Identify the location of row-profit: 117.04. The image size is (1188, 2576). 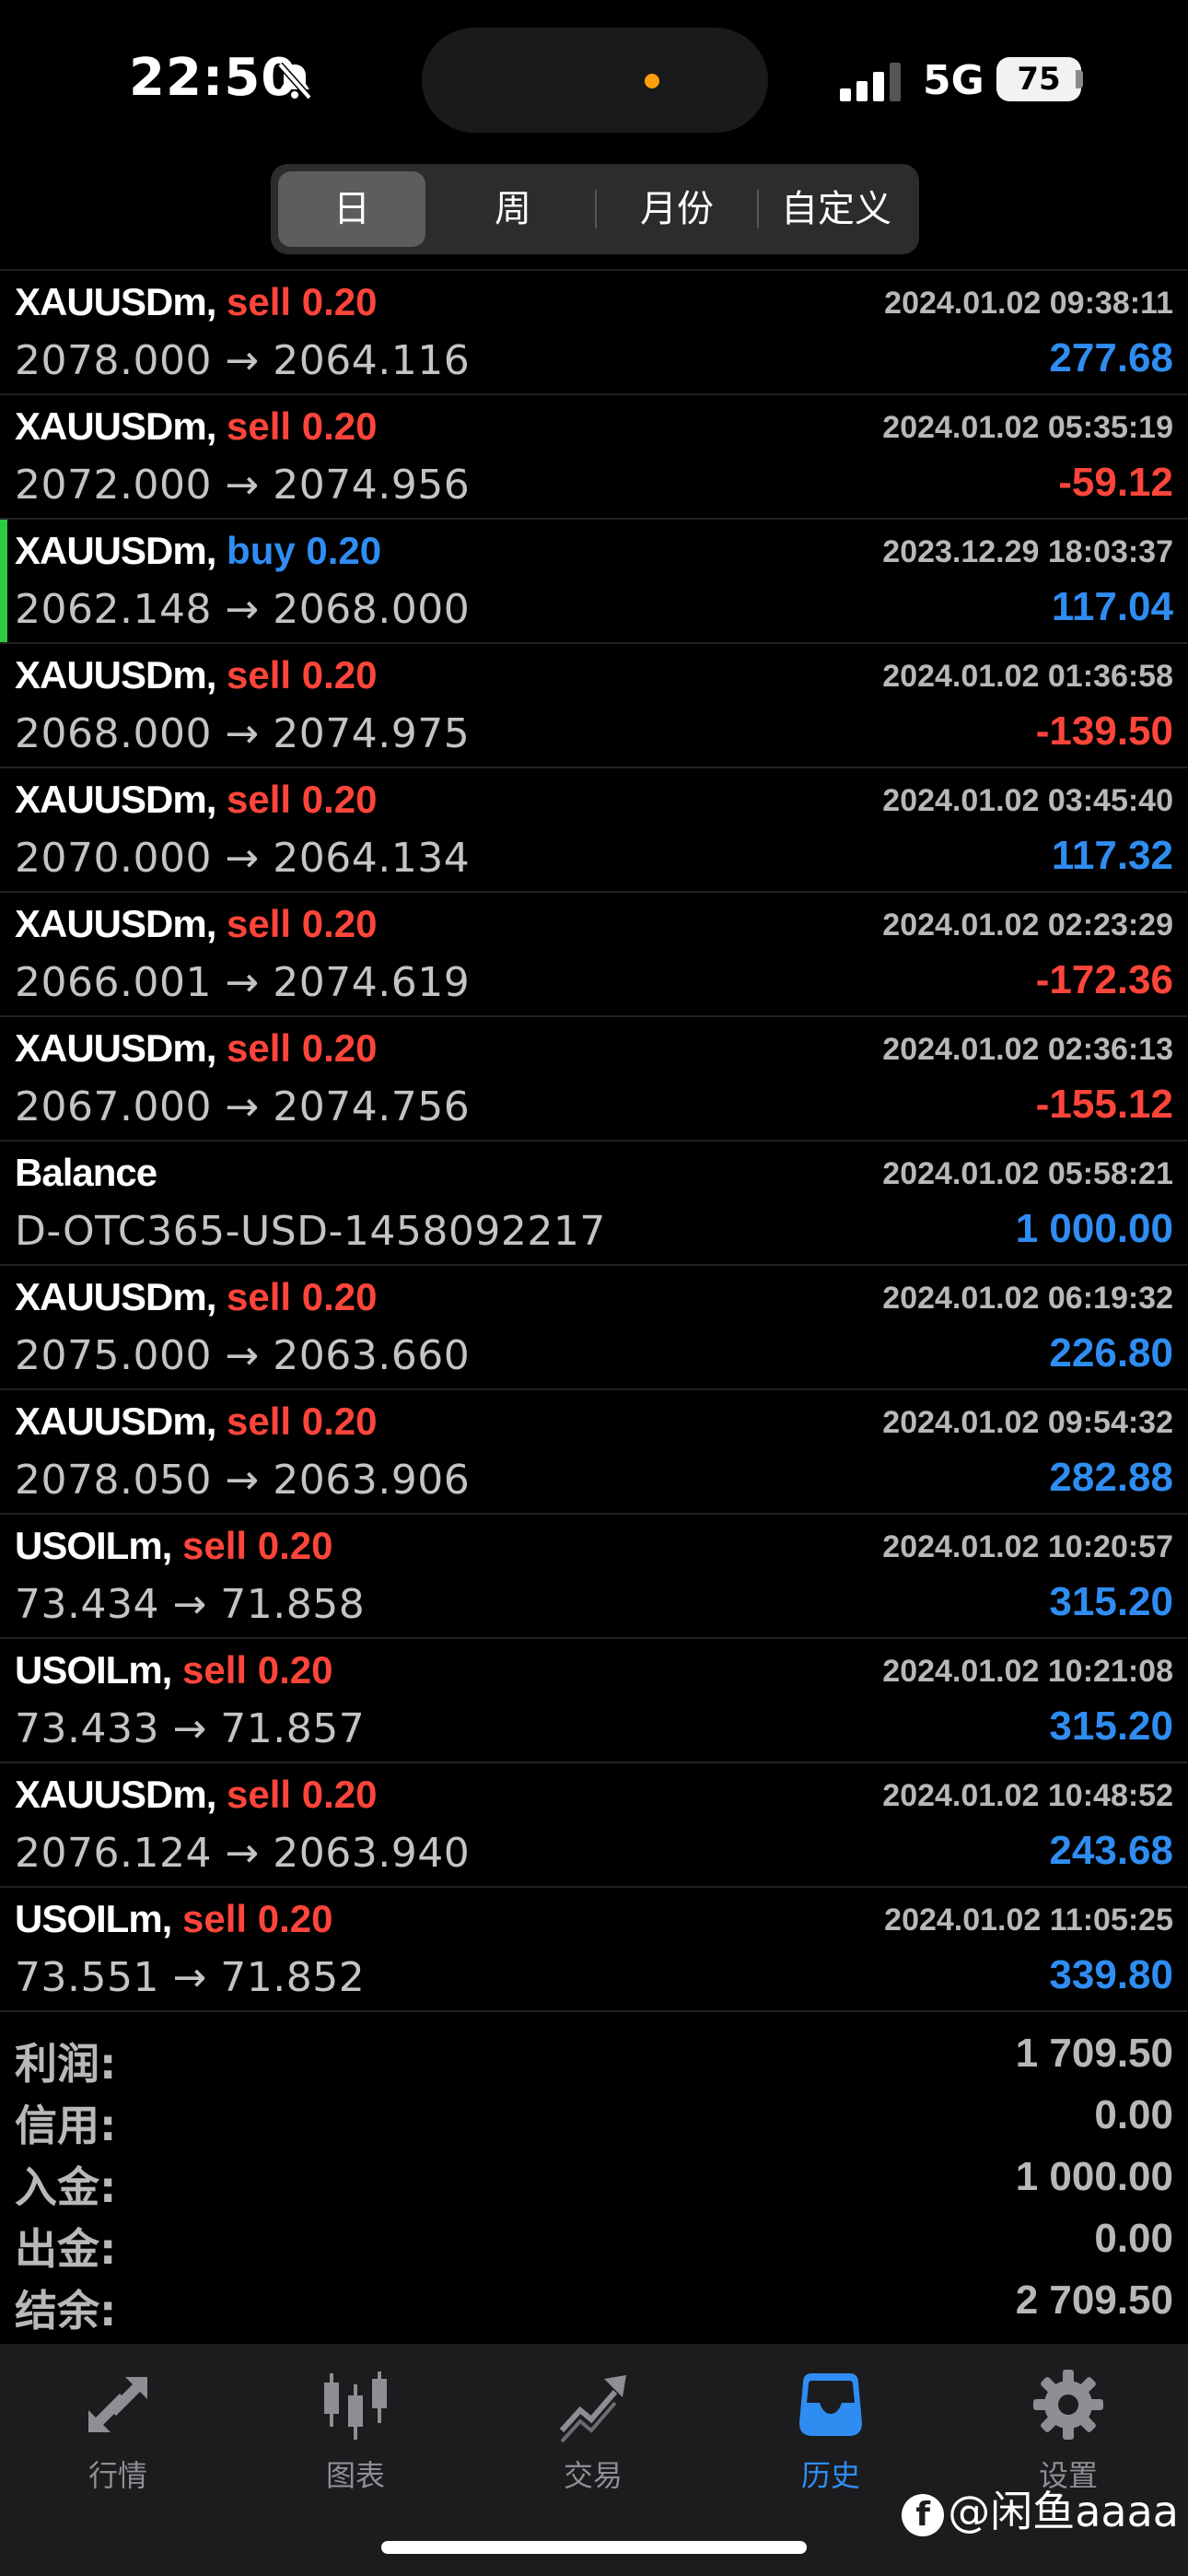
(1112, 606).